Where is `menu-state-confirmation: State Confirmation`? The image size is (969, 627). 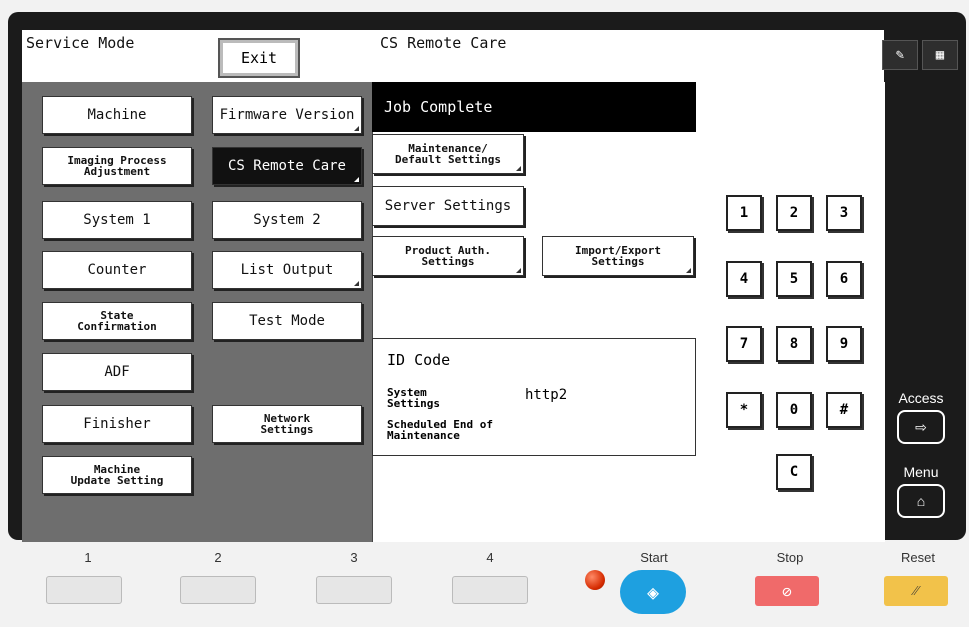 menu-state-confirmation: State Confirmation is located at coordinates (117, 321).